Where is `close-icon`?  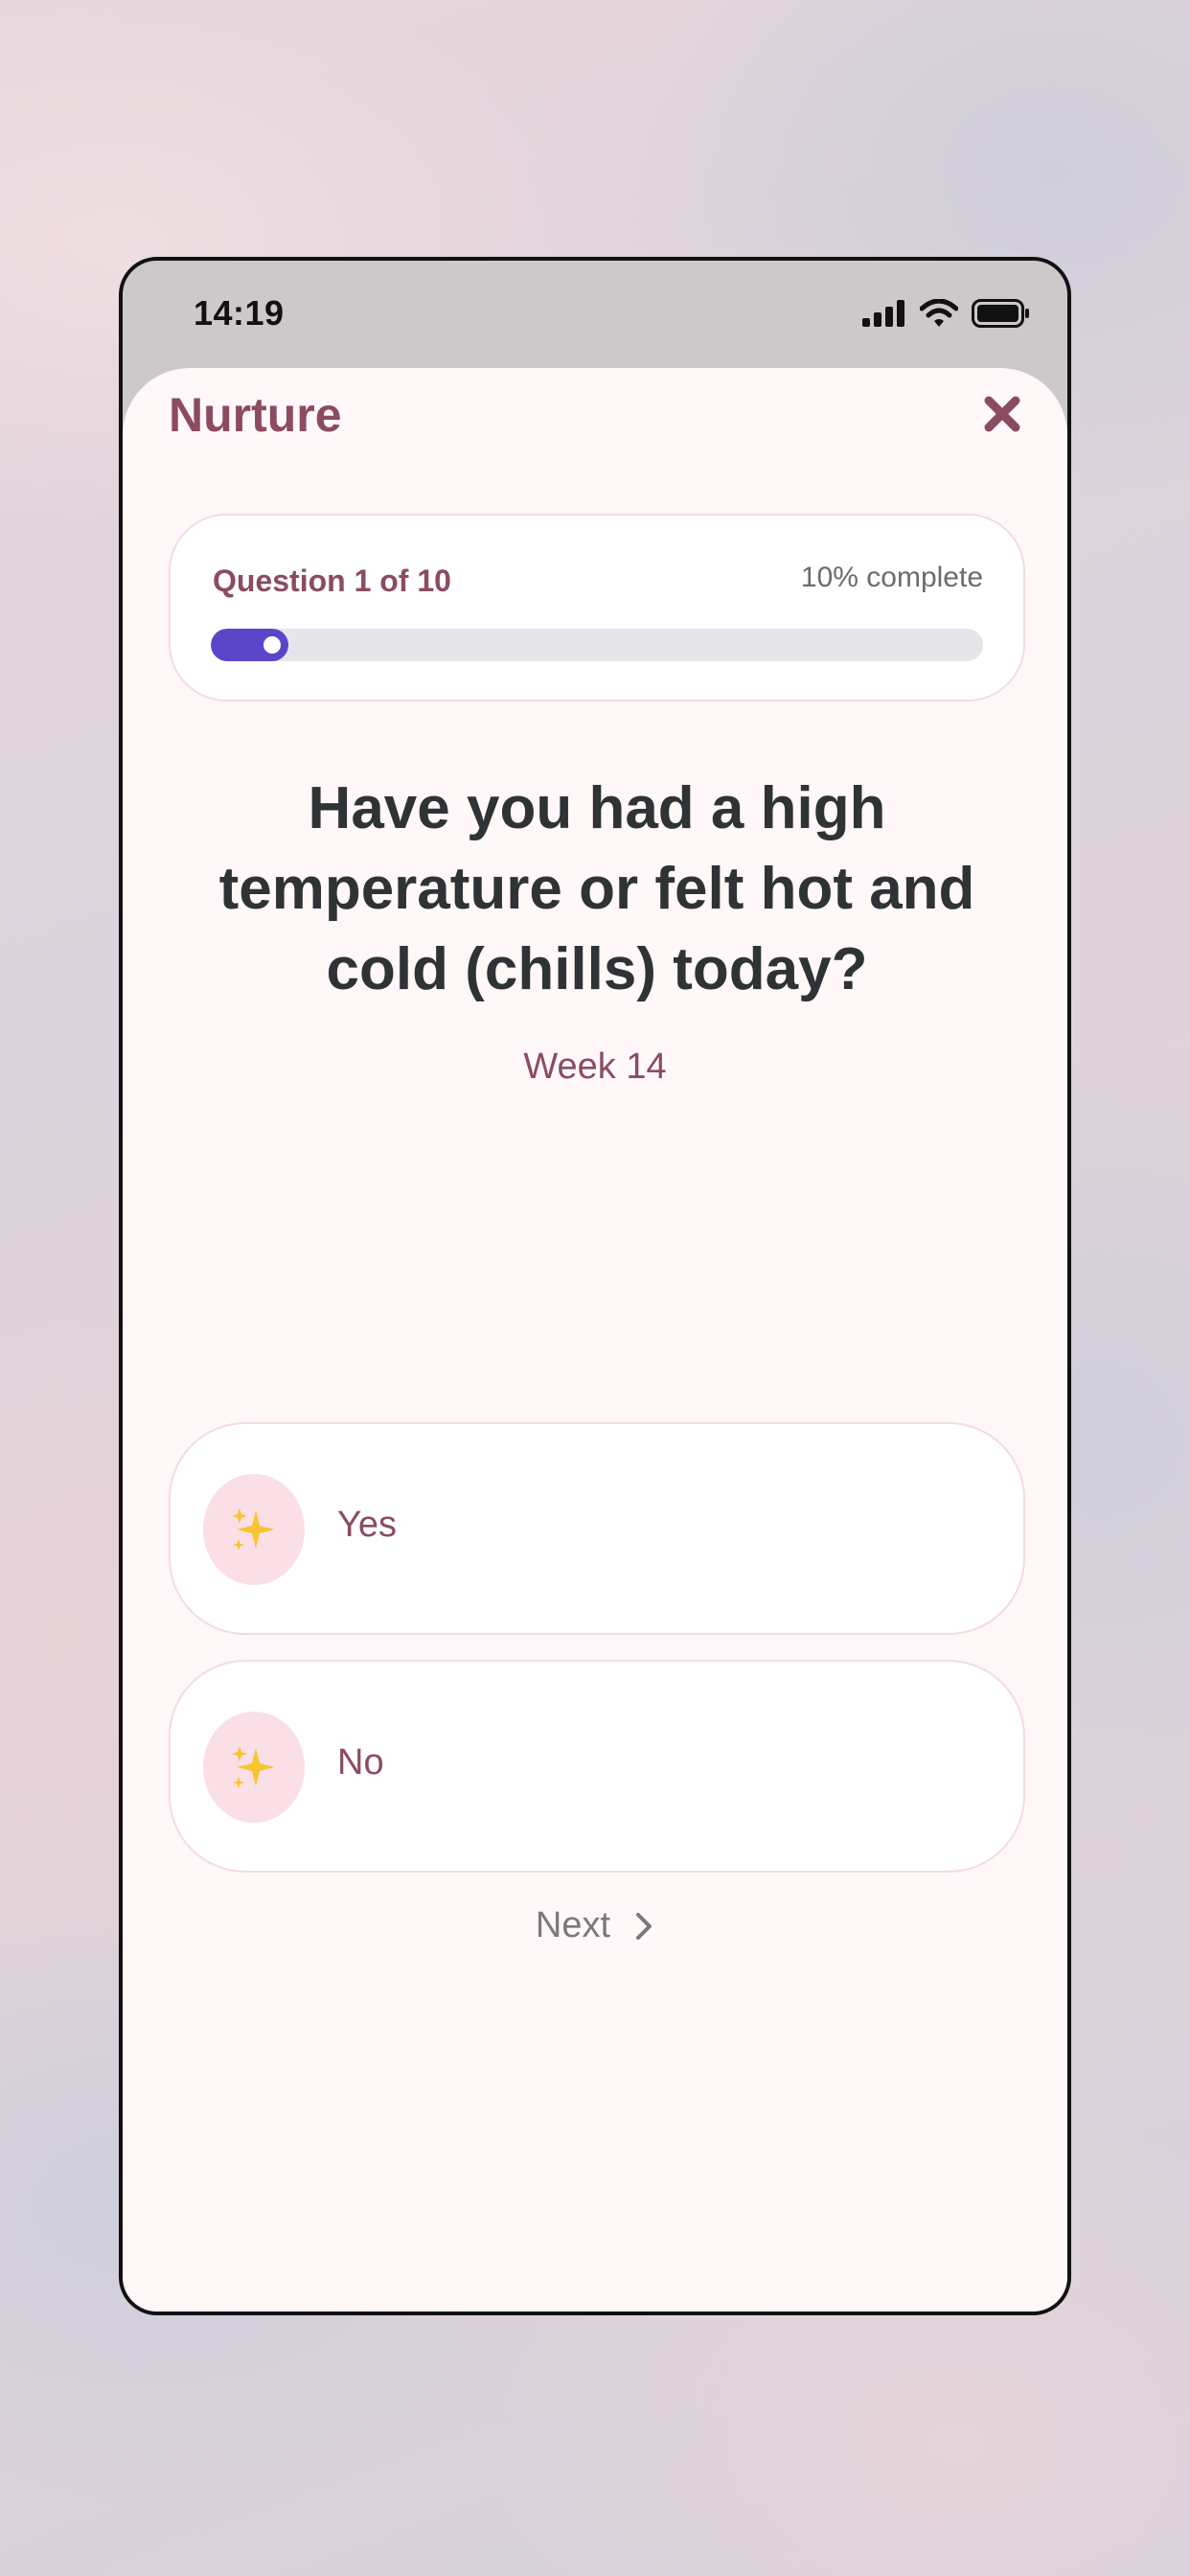 close-icon is located at coordinates (1002, 414).